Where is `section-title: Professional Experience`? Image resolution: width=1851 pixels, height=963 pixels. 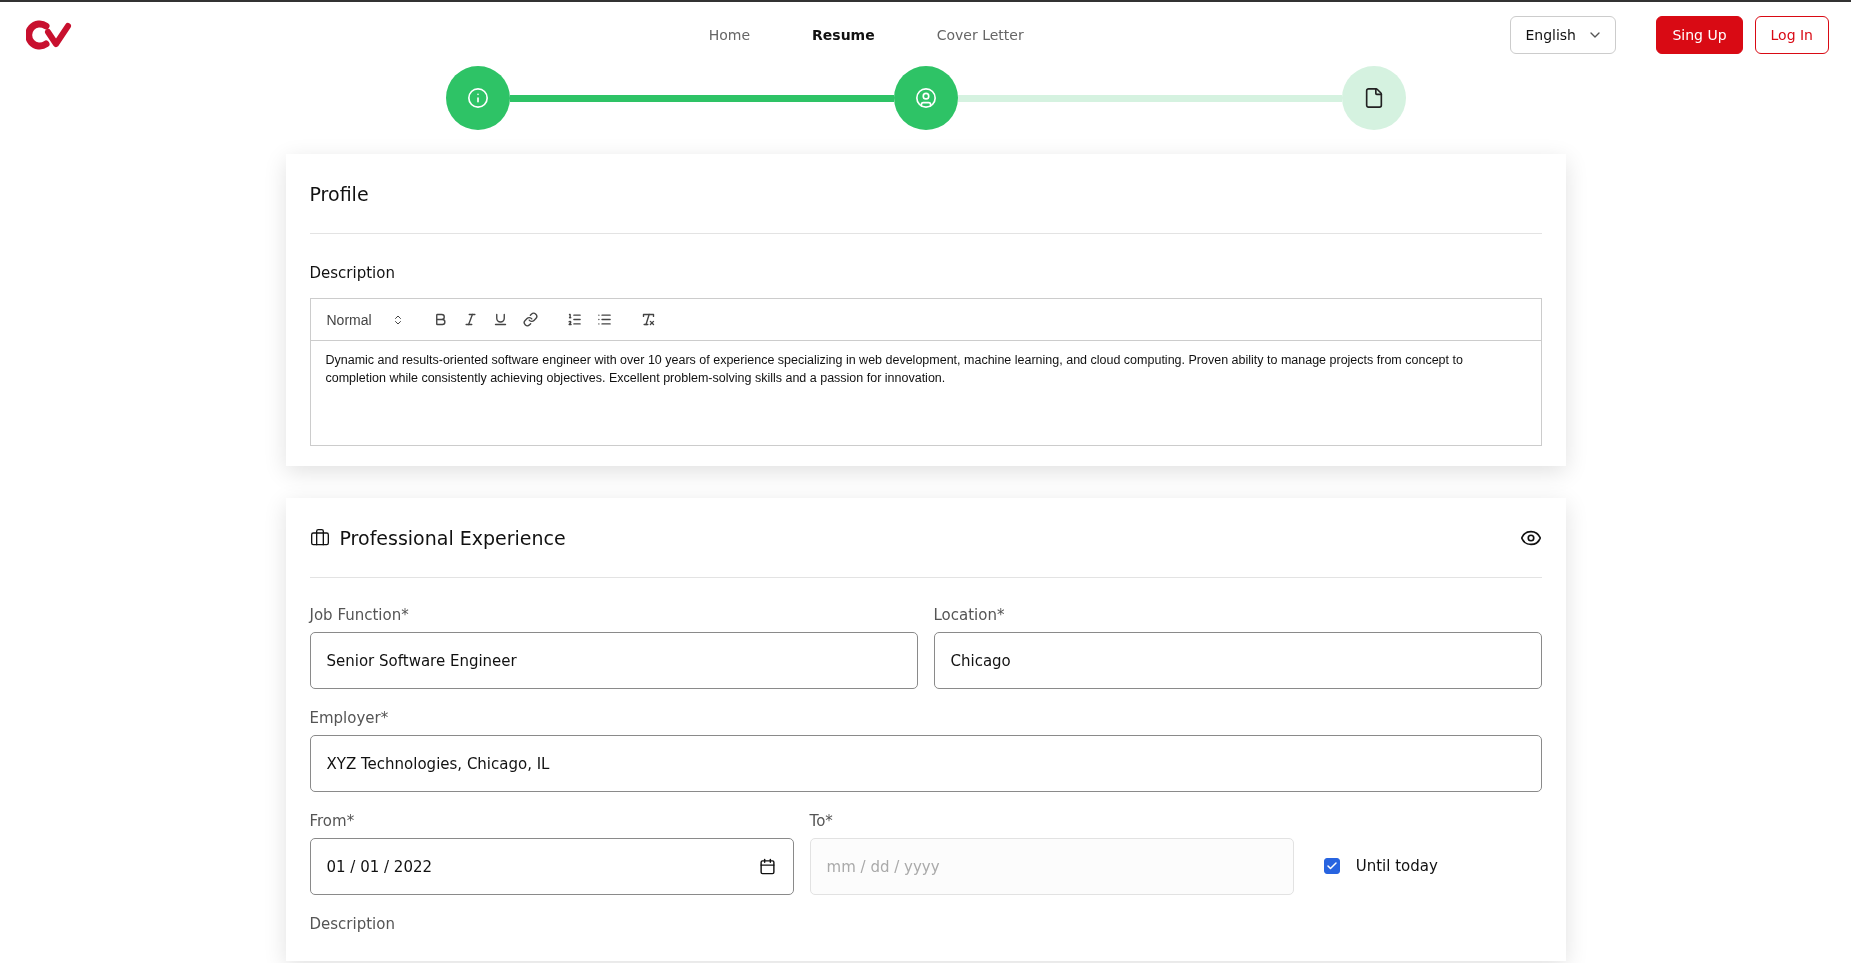
section-title: Professional Experience is located at coordinates (453, 537).